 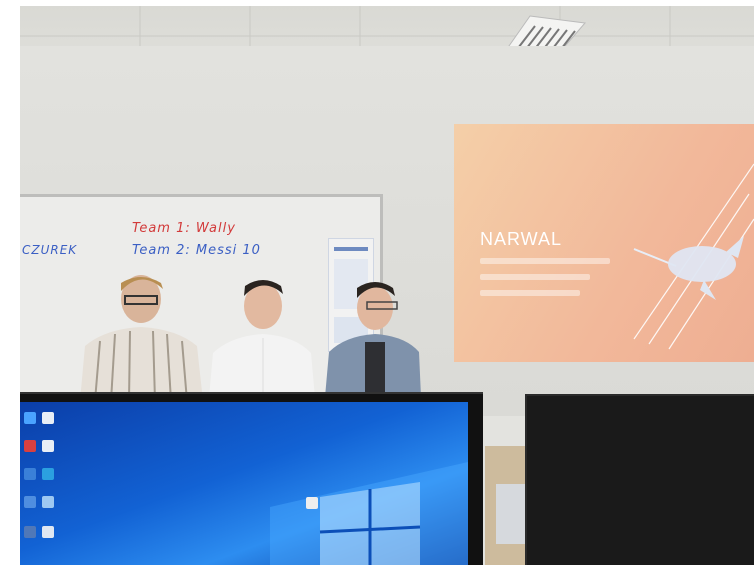 I want to click on whiteboard-team2: Team 2: Messi 10, so click(x=196, y=250).